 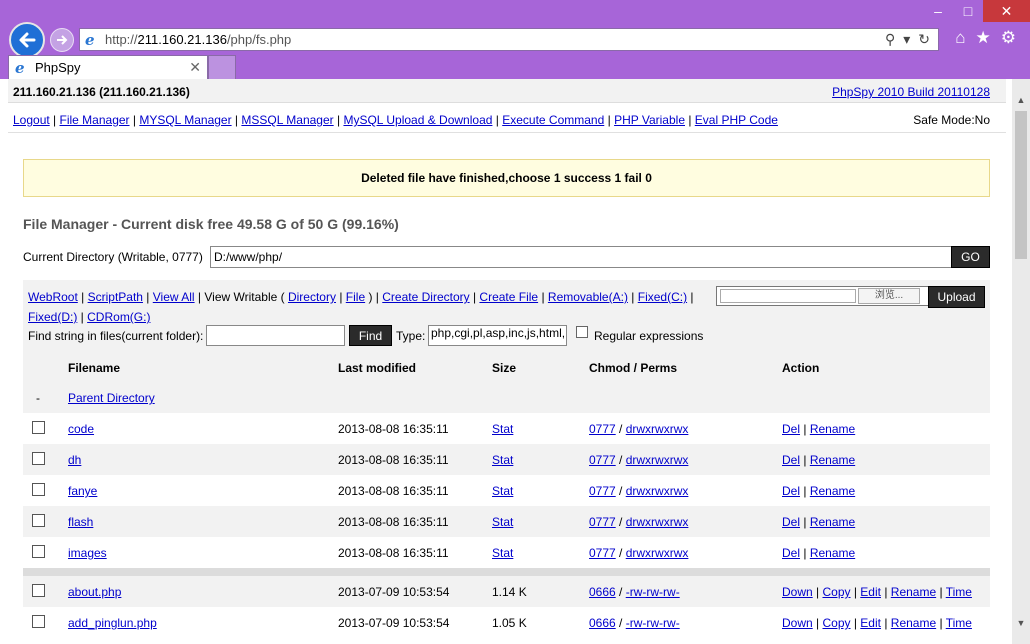 What do you see at coordinates (95, 120) in the screenshot?
I see `menu-file-manager: File Manager` at bounding box center [95, 120].